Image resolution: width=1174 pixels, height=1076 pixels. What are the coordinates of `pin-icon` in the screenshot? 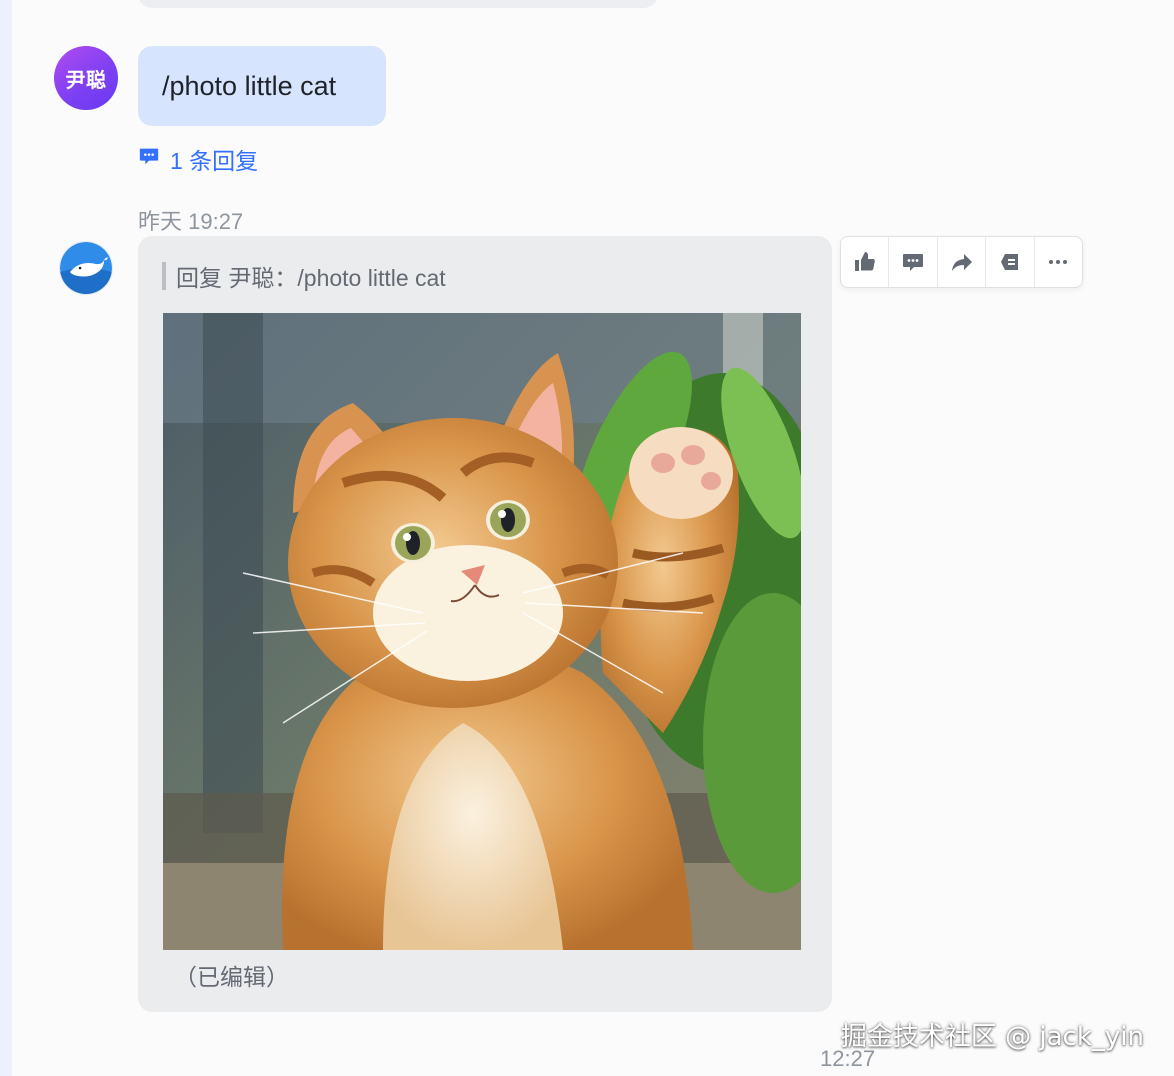 It's located at (1009, 262).